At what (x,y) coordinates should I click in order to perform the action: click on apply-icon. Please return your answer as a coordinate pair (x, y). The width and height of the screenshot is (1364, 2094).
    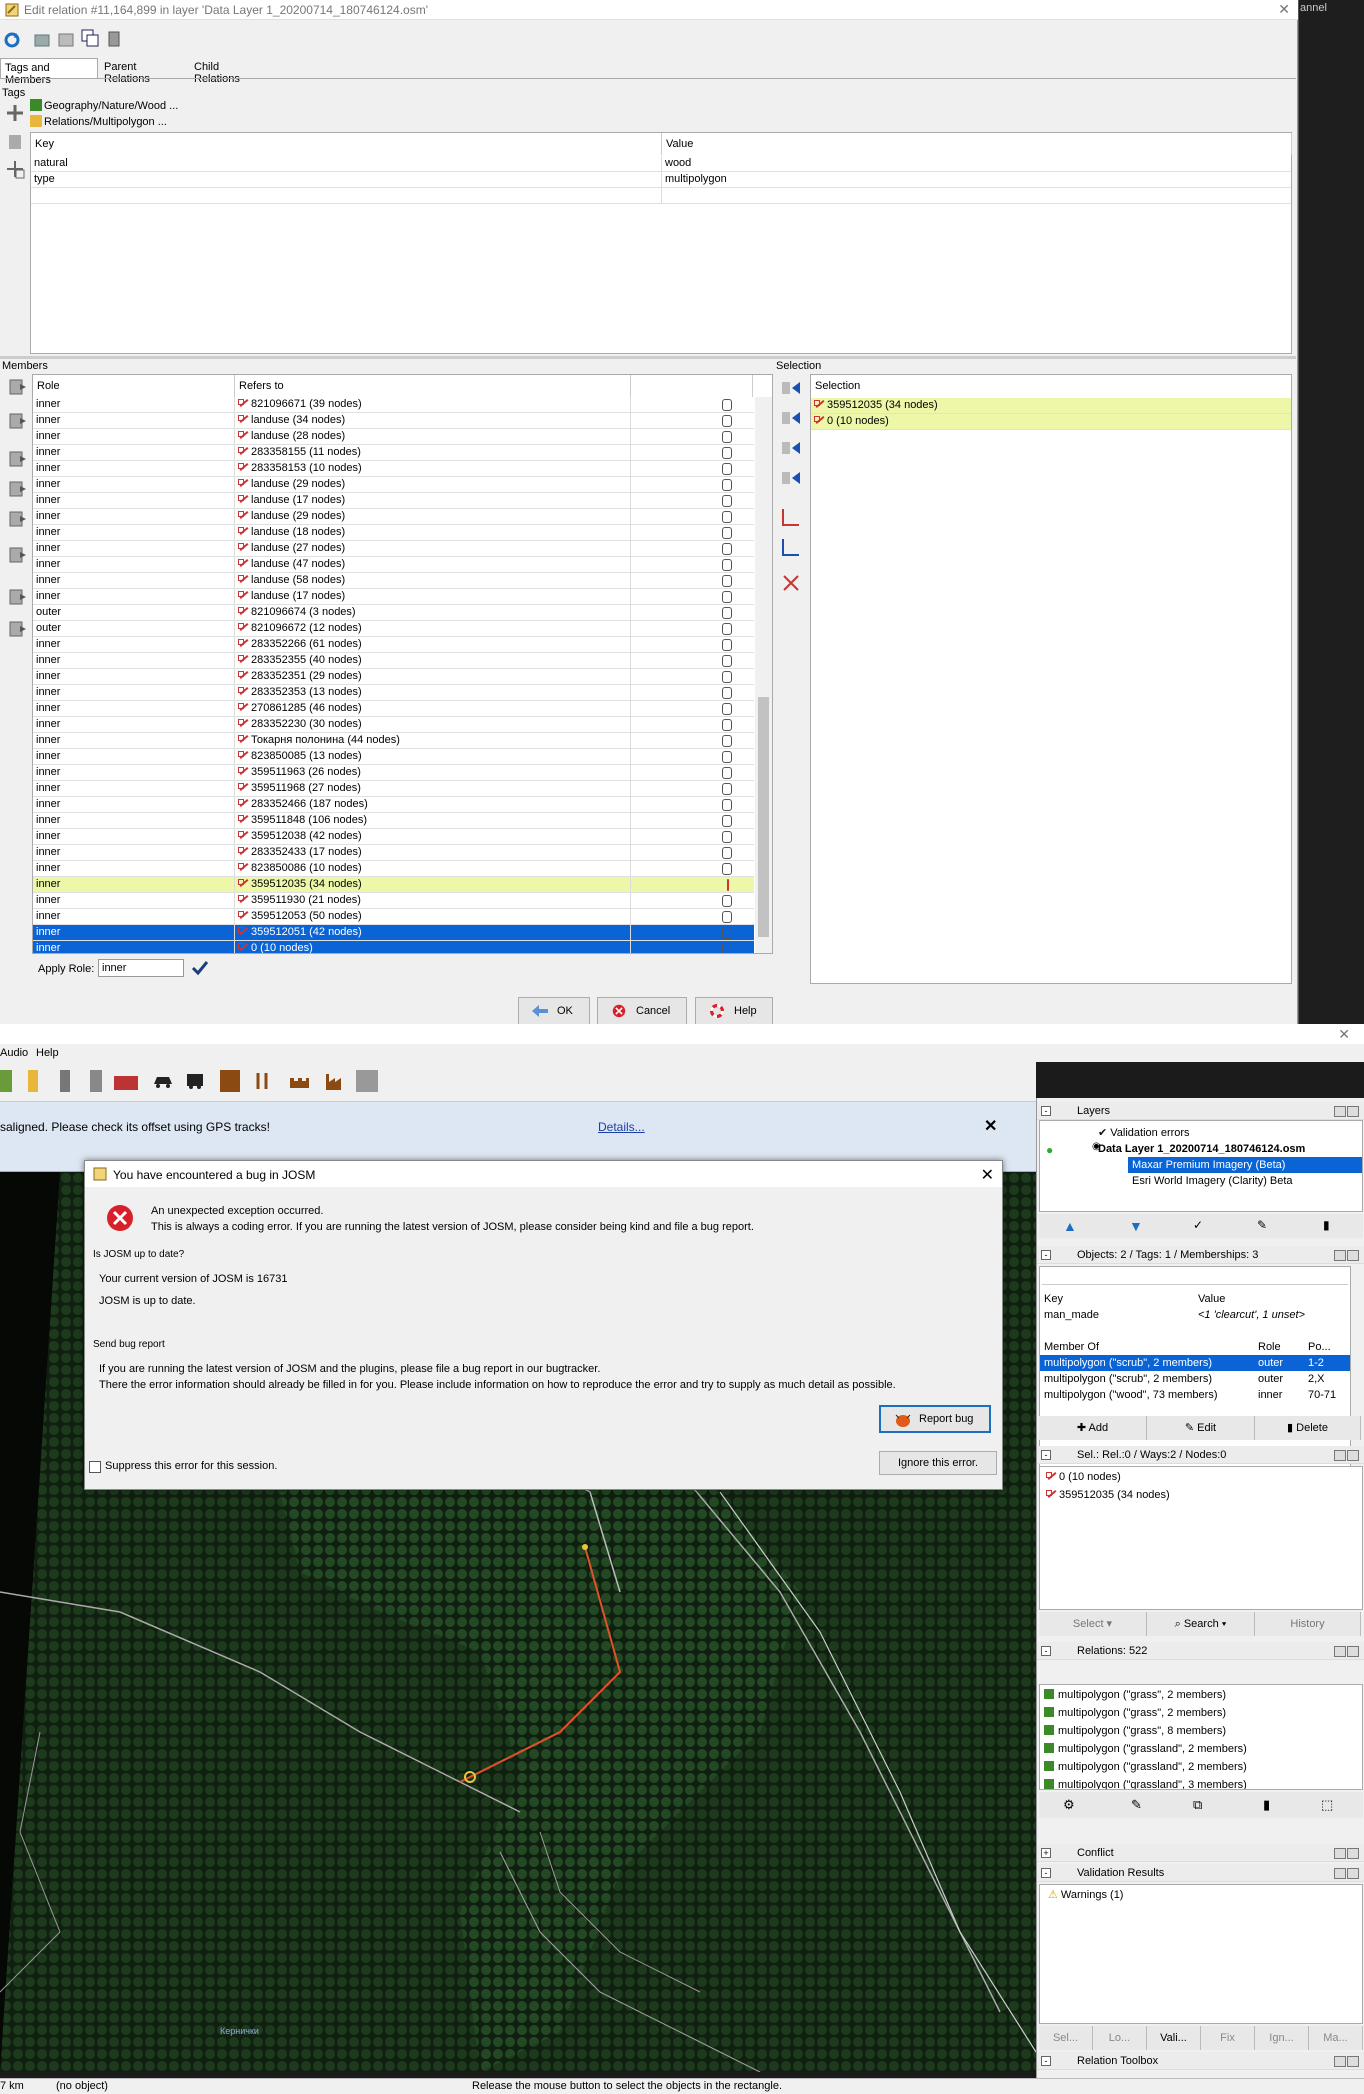
    Looking at the image, I should click on (42, 40).